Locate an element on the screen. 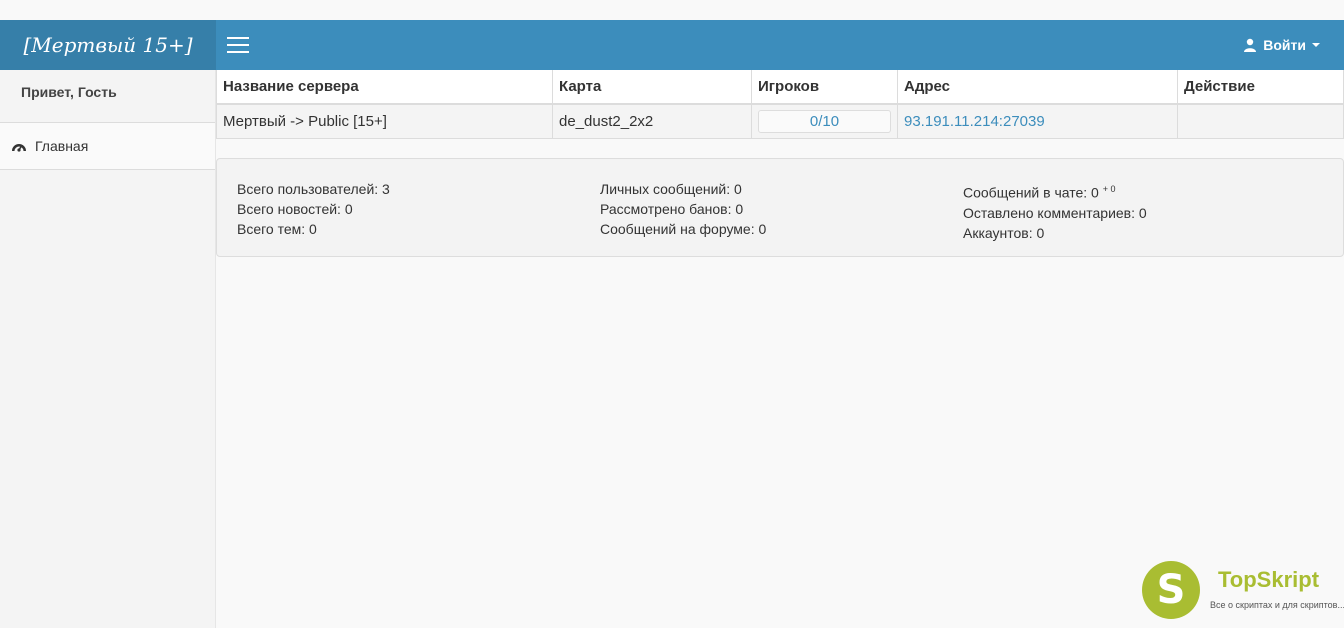 The image size is (1344, 628). server-name: Мертвый -> Public [15+] is located at coordinates (384, 121).